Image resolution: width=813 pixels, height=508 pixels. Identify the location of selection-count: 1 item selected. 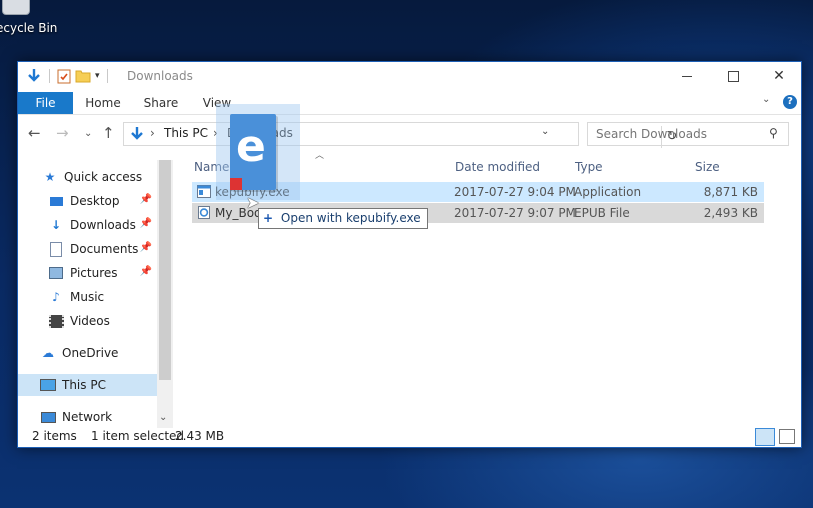
(138, 436).